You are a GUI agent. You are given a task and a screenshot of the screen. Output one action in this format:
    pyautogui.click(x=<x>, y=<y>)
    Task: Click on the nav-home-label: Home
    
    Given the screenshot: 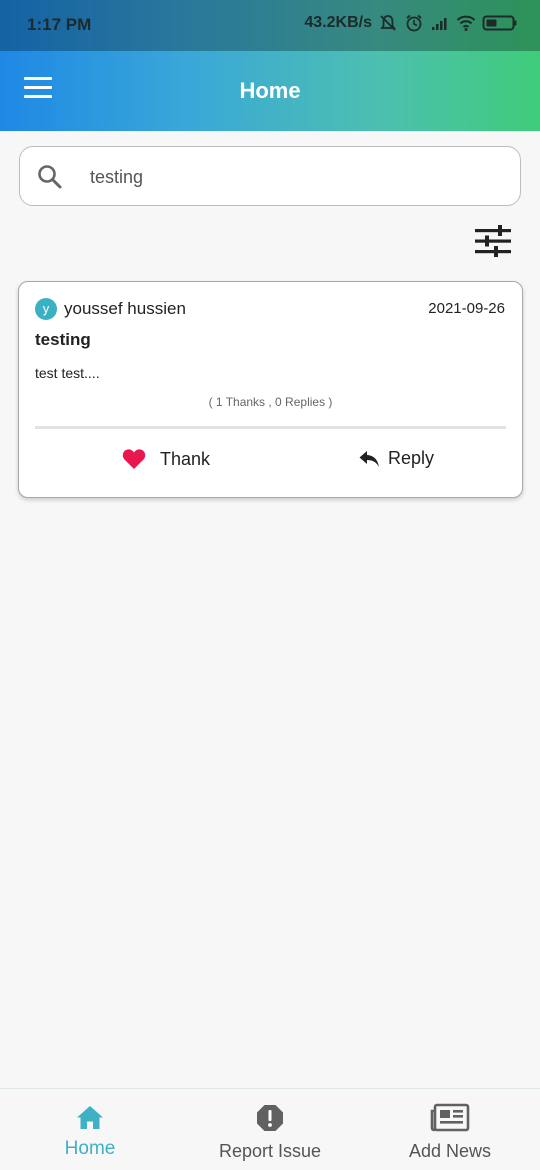 What is the action you would take?
    pyautogui.click(x=90, y=1148)
    